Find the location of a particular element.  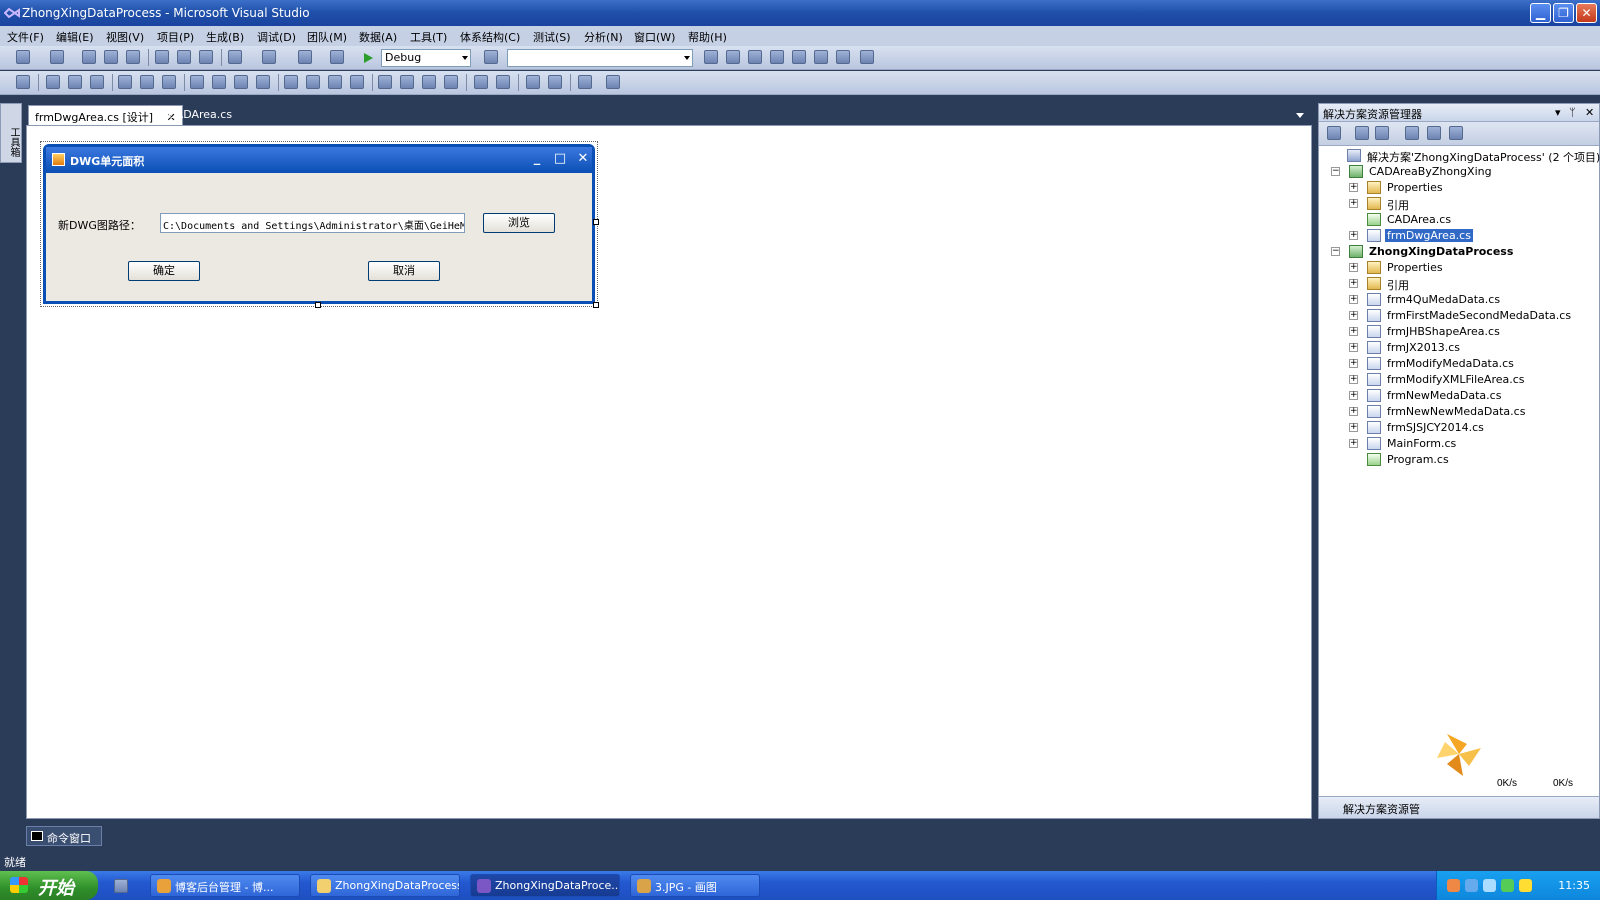

menu-tools: 工具(T) is located at coordinates (428, 37).